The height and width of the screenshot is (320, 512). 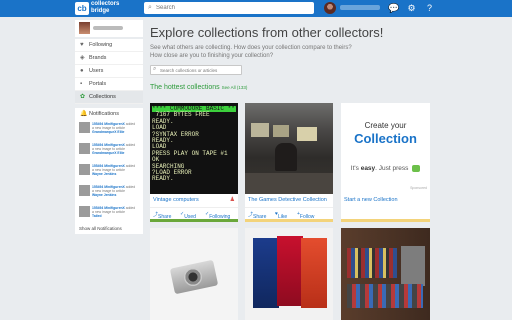 What do you see at coordinates (188, 215) in the screenshot?
I see `used-button: ✓ Used` at bounding box center [188, 215].